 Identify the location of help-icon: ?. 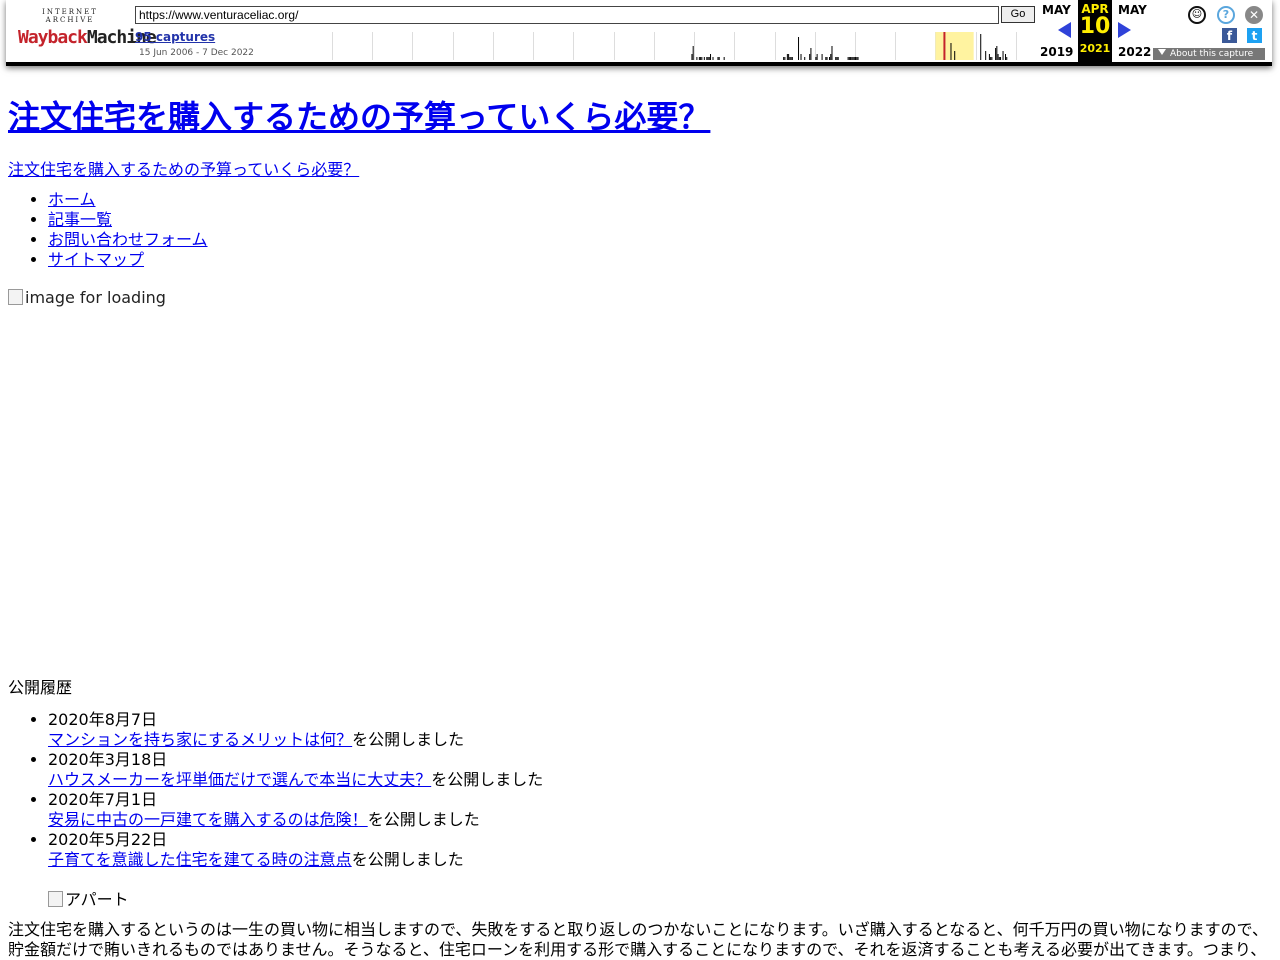
(1226, 15).